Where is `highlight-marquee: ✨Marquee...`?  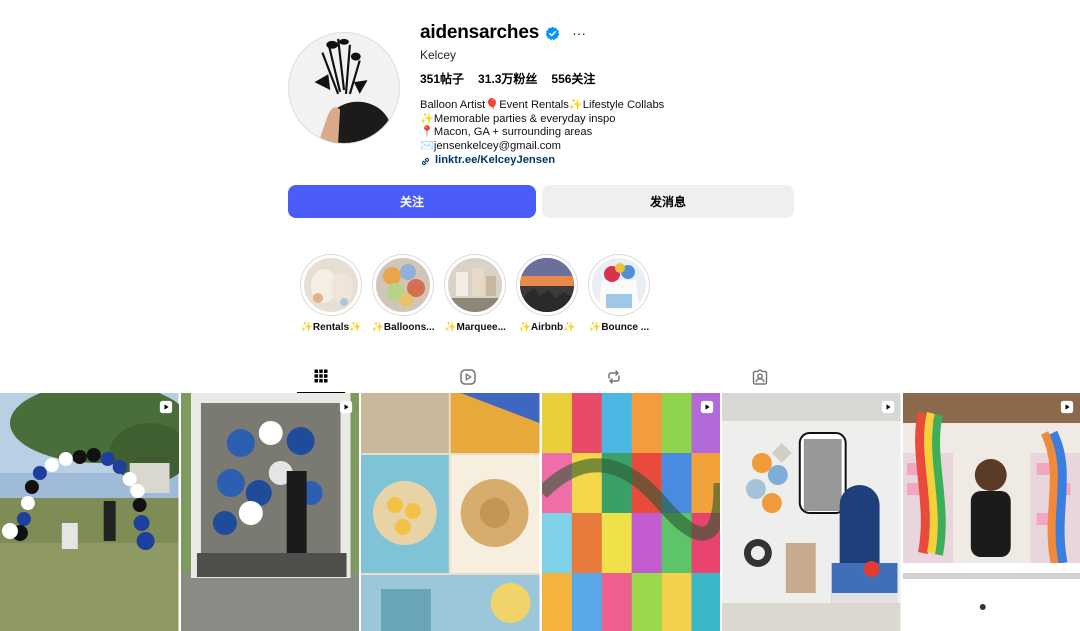 highlight-marquee: ✨Marquee... is located at coordinates (475, 293).